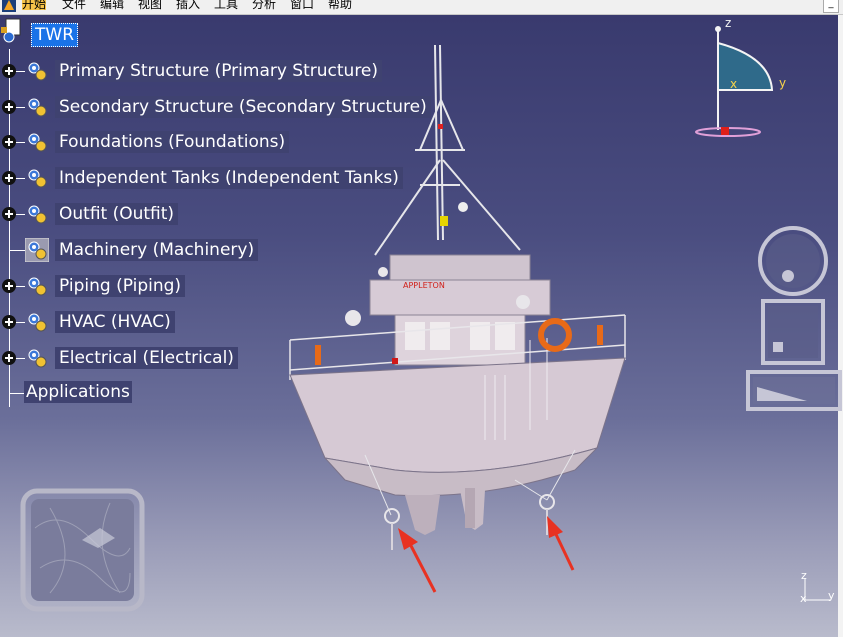 This screenshot has width=843, height=637. Describe the element at coordinates (78, 392) in the screenshot. I see `applications-label: Applications` at that location.